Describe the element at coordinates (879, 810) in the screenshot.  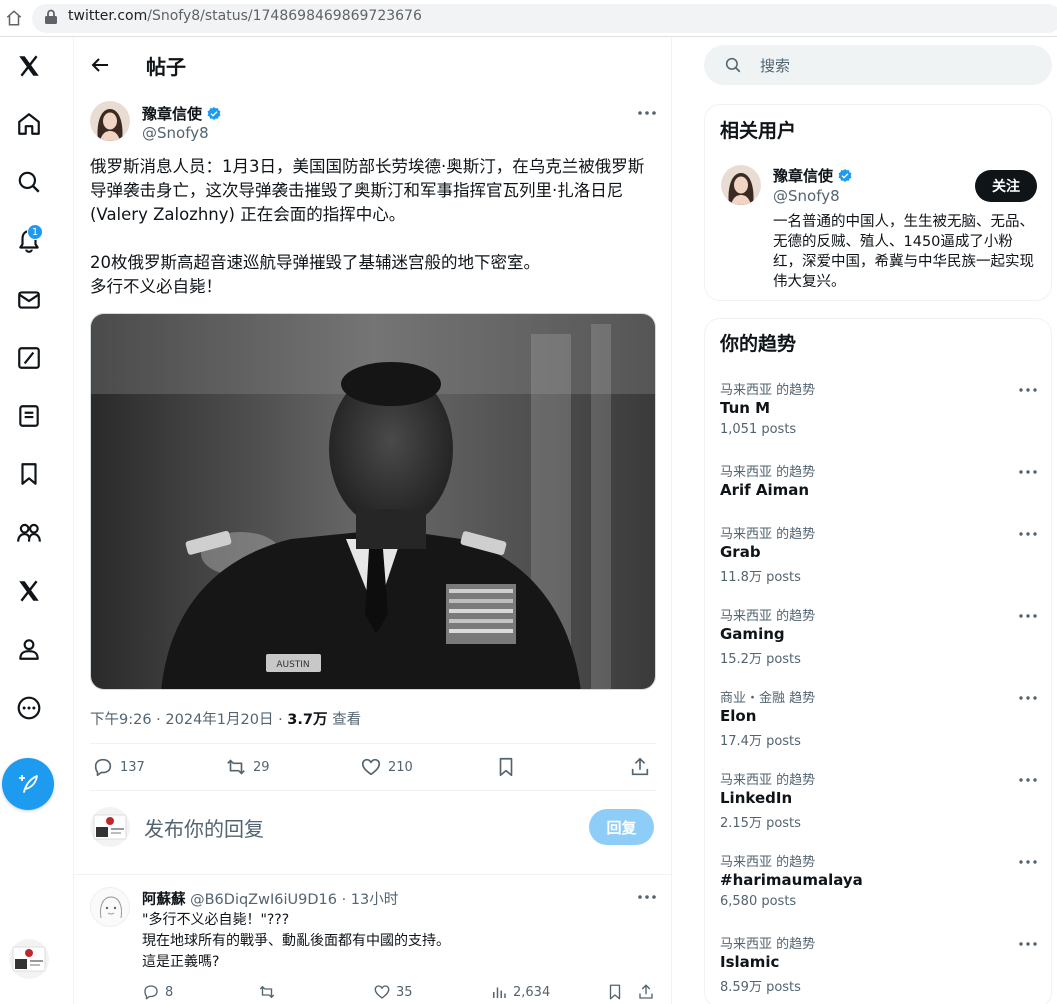
I see `trend-item: 马来西亚 的趋势 LinkedIn 2.15万 posts` at that location.